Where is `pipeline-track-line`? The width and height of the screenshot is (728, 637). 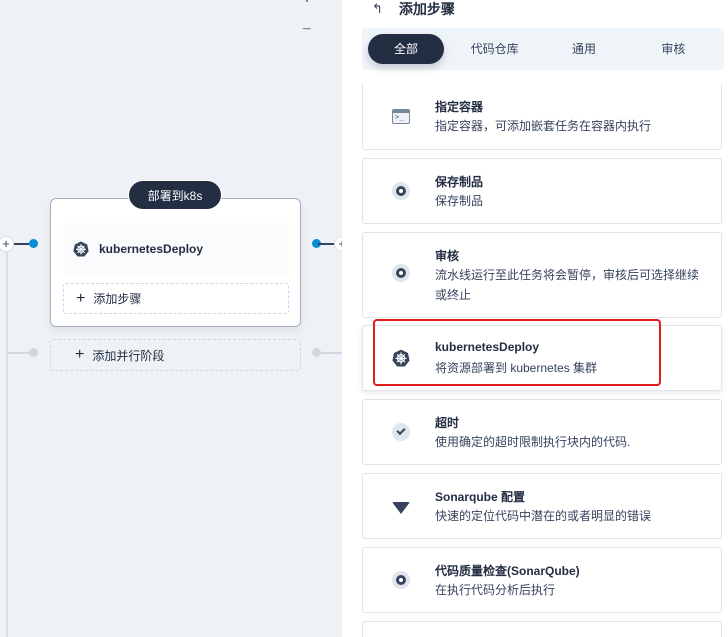
pipeline-track-line is located at coordinates (7, 443).